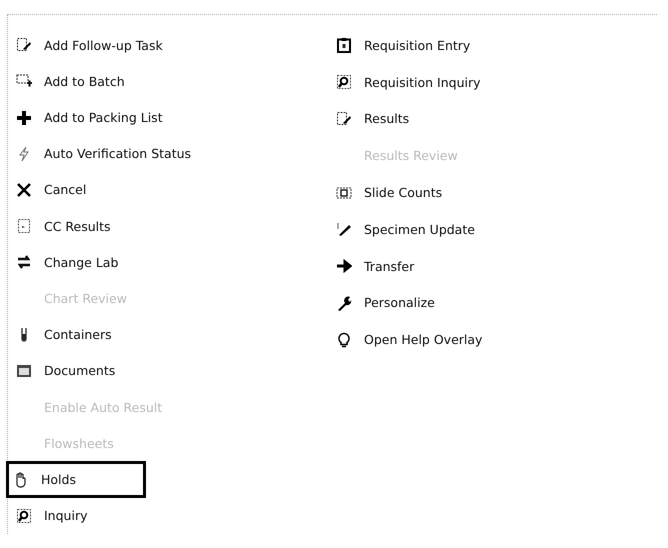 Image resolution: width=668 pixels, height=548 pixels. I want to click on wrench-icon, so click(344, 302).